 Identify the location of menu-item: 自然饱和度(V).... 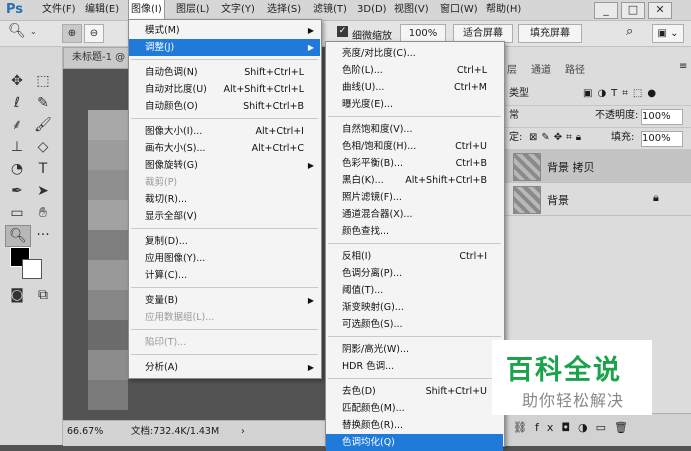
(414, 129).